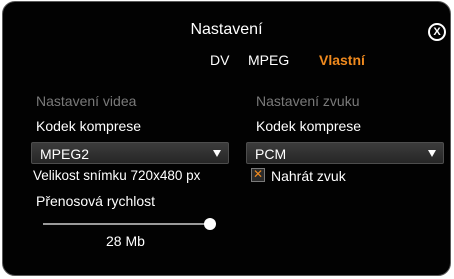 The height and width of the screenshot is (279, 454). What do you see at coordinates (345, 153) in the screenshot?
I see `audio-codec-dropdown: PCM` at bounding box center [345, 153].